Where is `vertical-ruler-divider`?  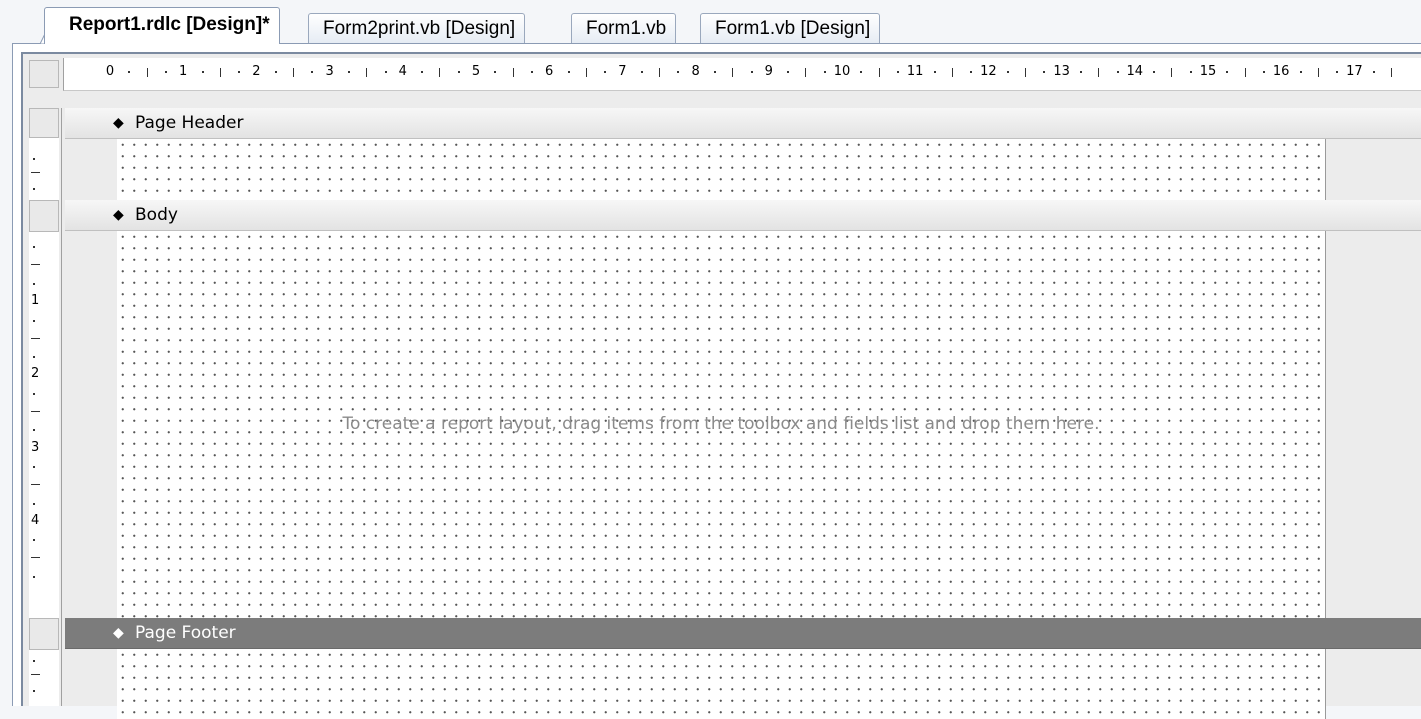 vertical-ruler-divider is located at coordinates (61, 407).